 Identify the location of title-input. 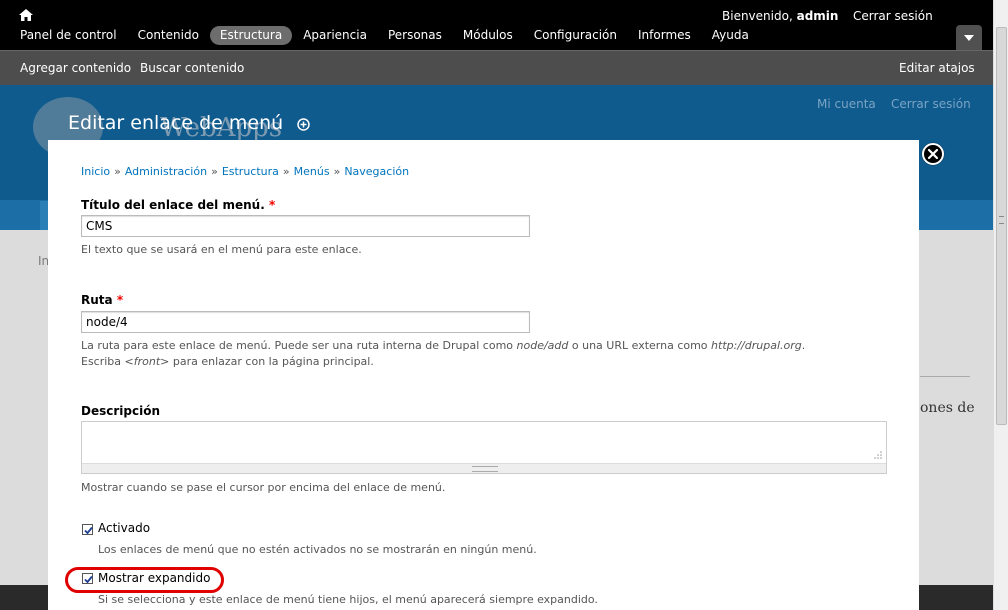
(305, 226).